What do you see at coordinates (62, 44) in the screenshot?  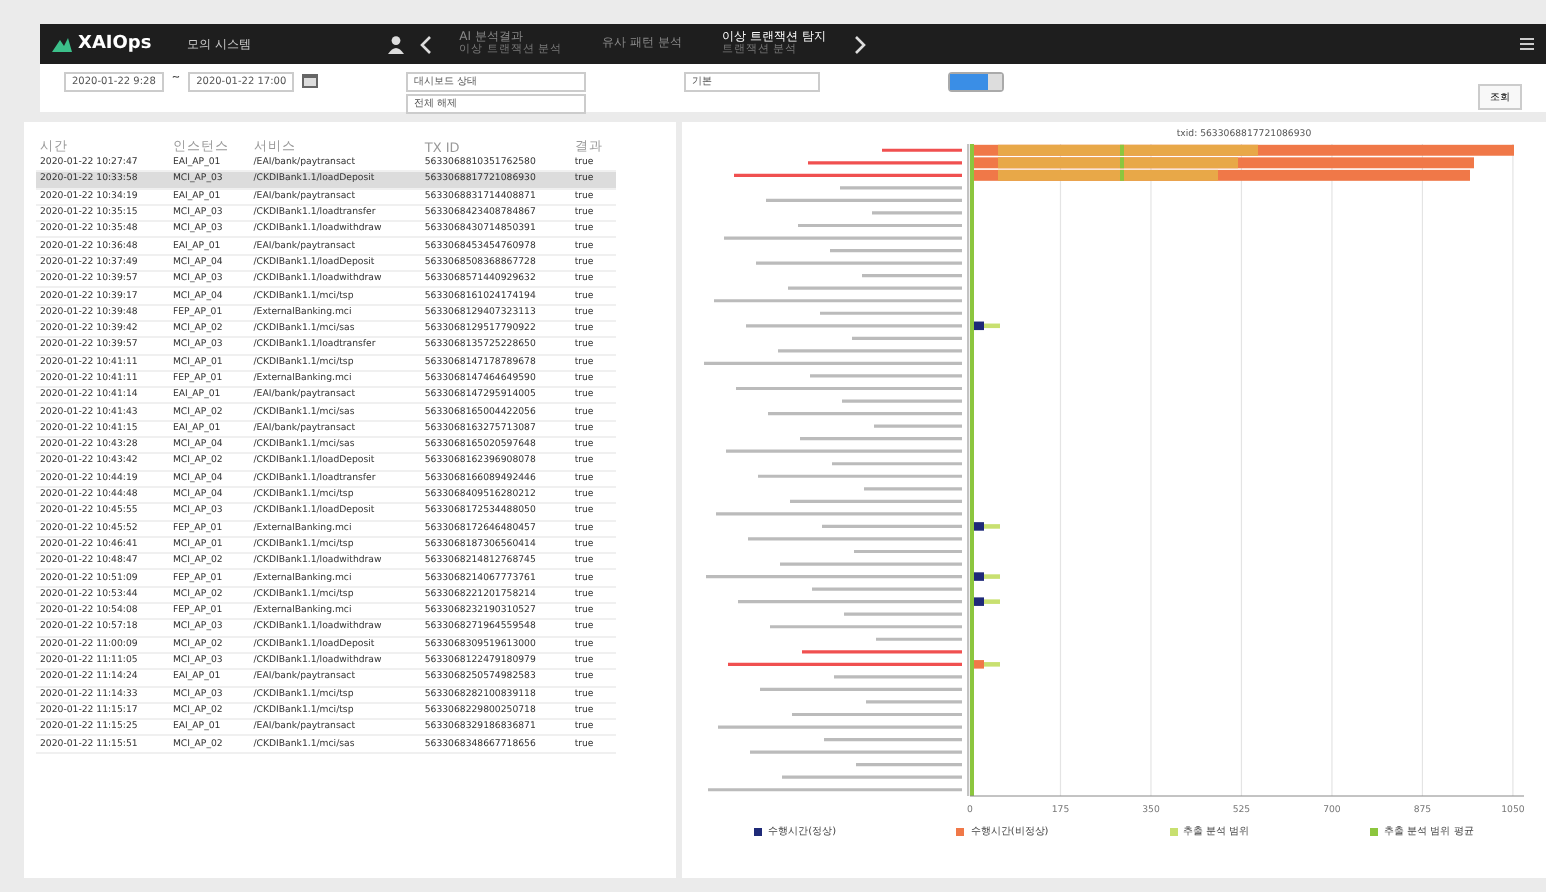 I see `logo-icon` at bounding box center [62, 44].